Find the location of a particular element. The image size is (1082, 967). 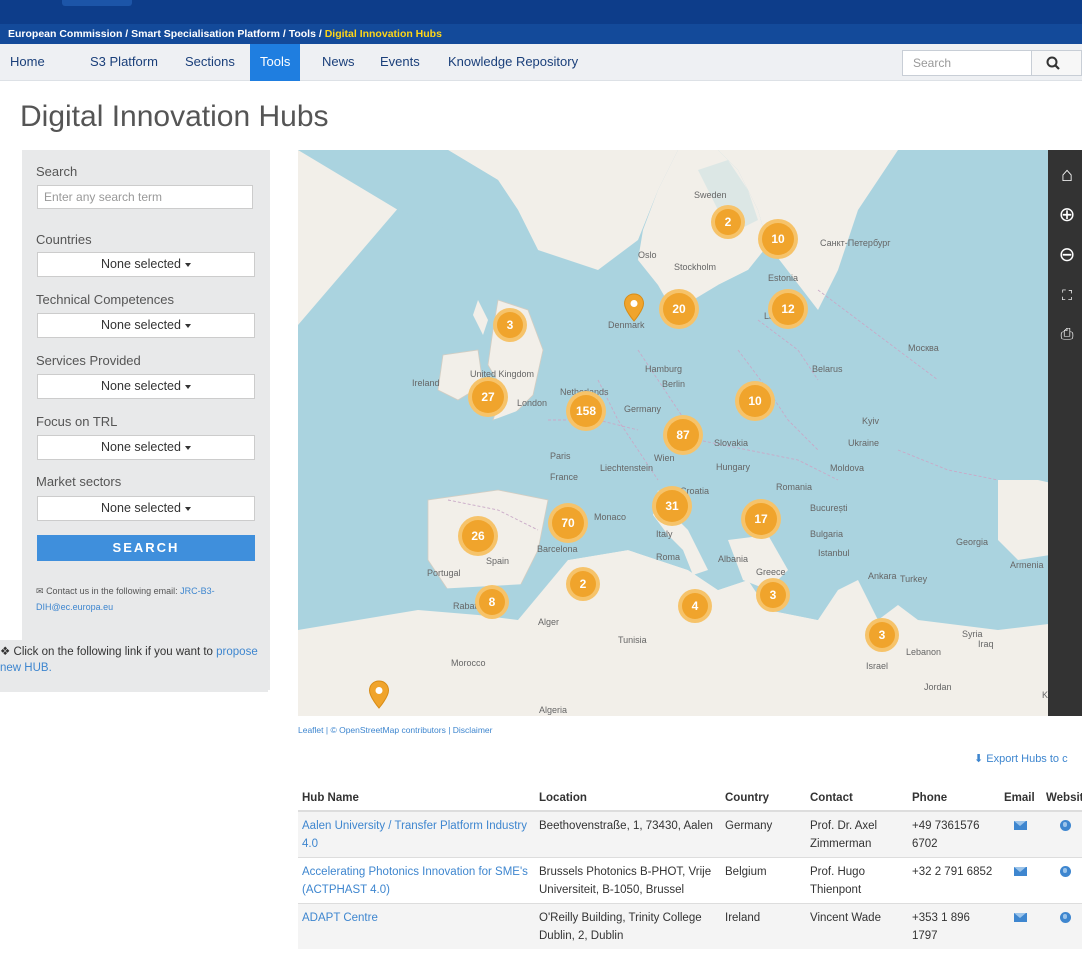

hub-phone: +49 7361576 6702 is located at coordinates (954, 834).